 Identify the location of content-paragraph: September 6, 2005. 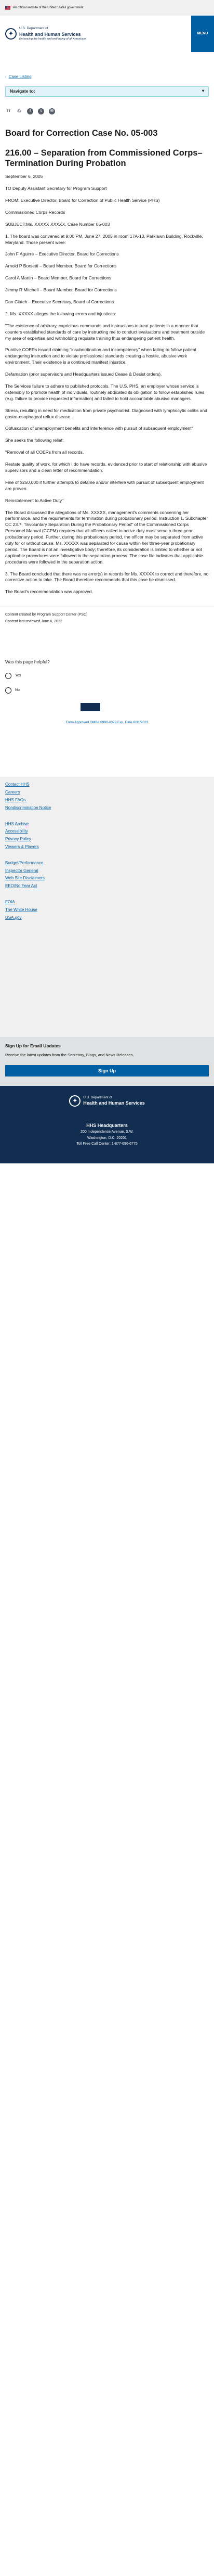
(24, 177).